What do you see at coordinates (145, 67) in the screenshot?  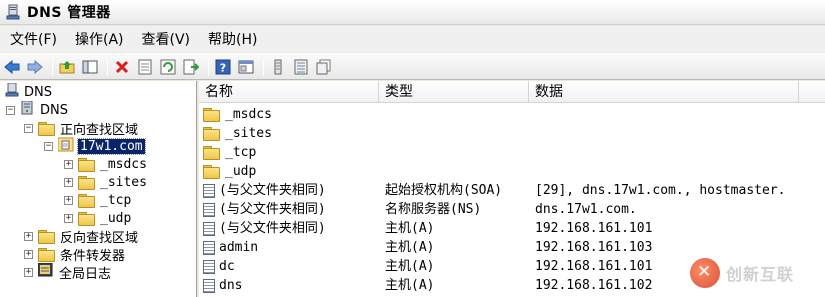 I see `properties-icon` at bounding box center [145, 67].